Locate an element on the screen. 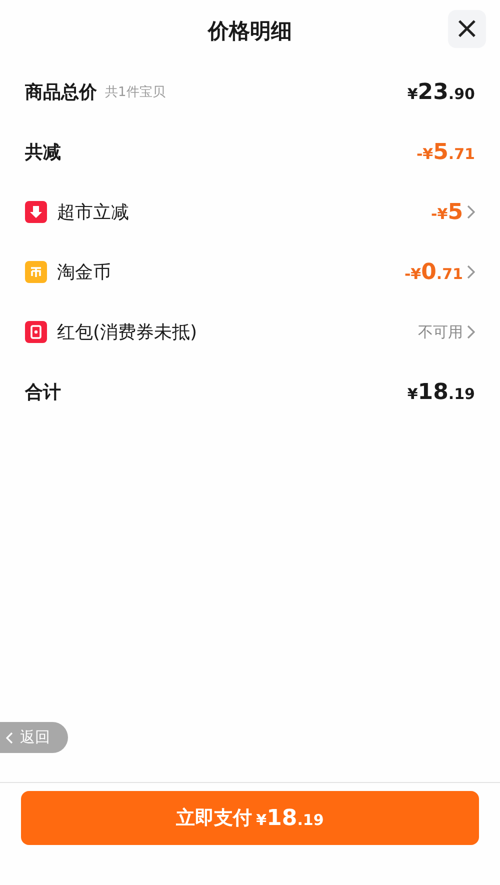 This screenshot has width=500, height=885. back-button: 返回 is located at coordinates (34, 737).